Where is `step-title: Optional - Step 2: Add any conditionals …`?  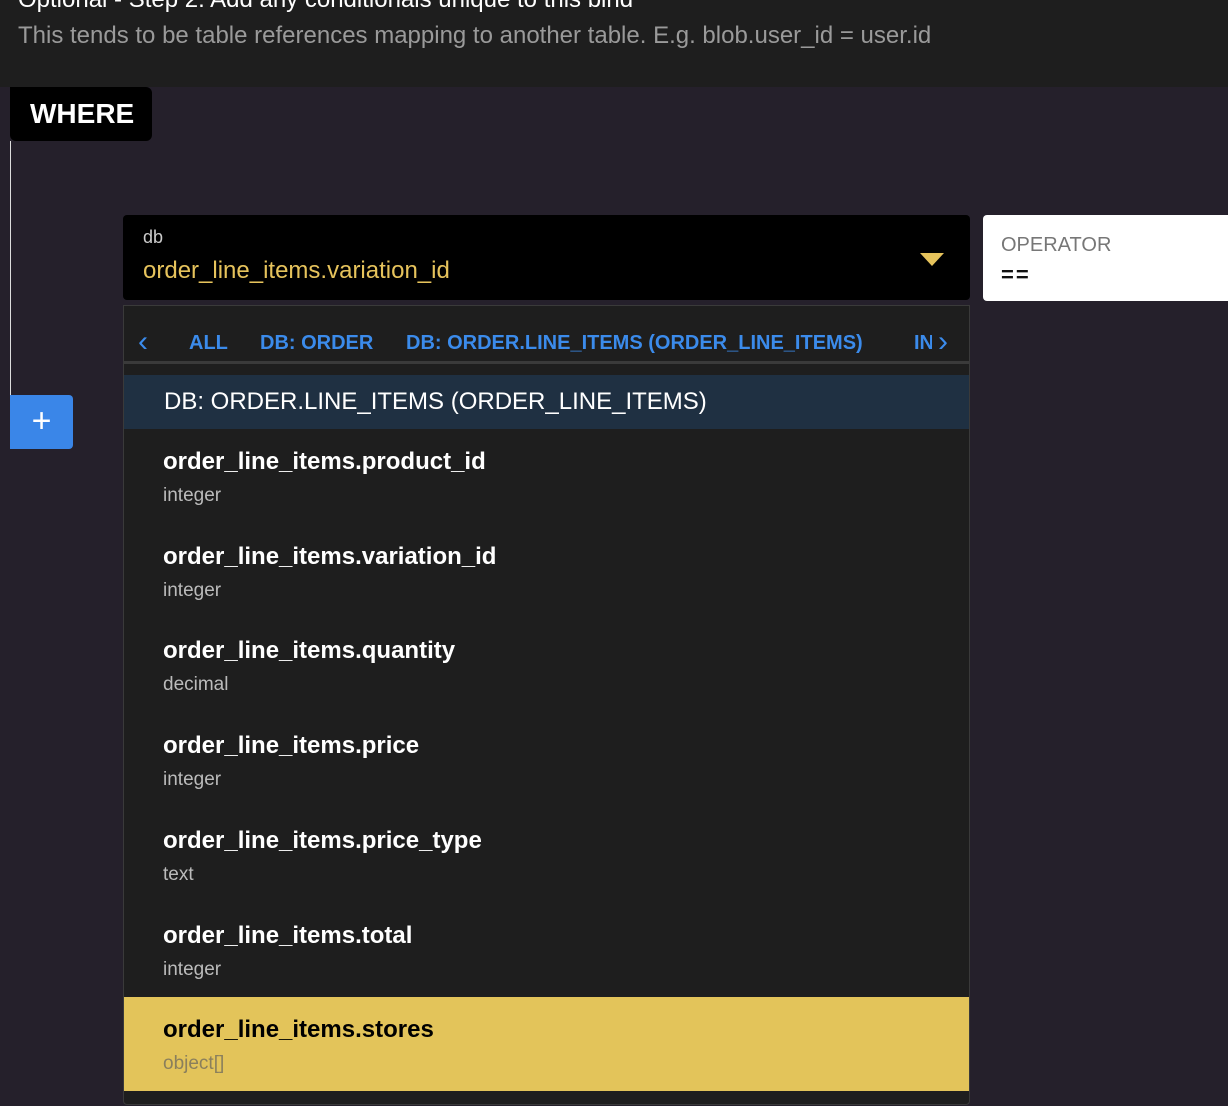 step-title: Optional - Step 2: Add any conditionals … is located at coordinates (325, 7).